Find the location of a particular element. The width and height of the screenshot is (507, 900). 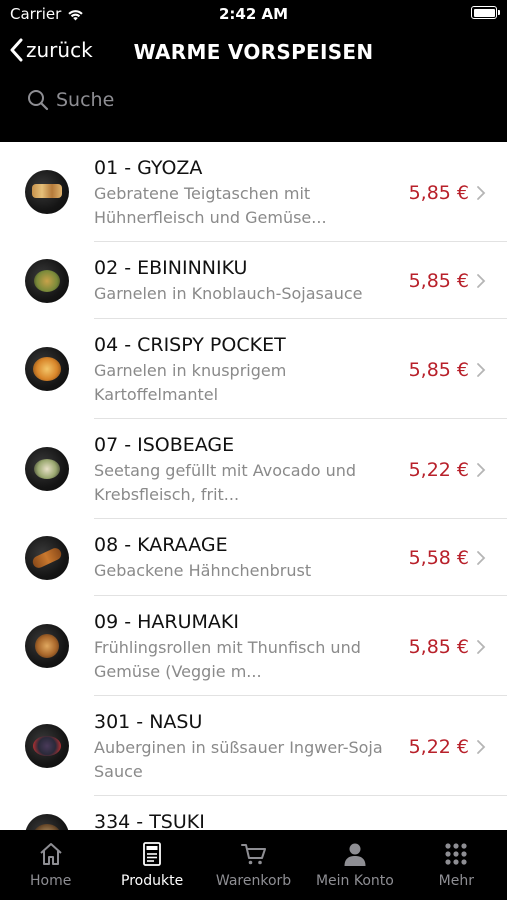

item-title: 02 - EBININNIKU is located at coordinates (171, 268).